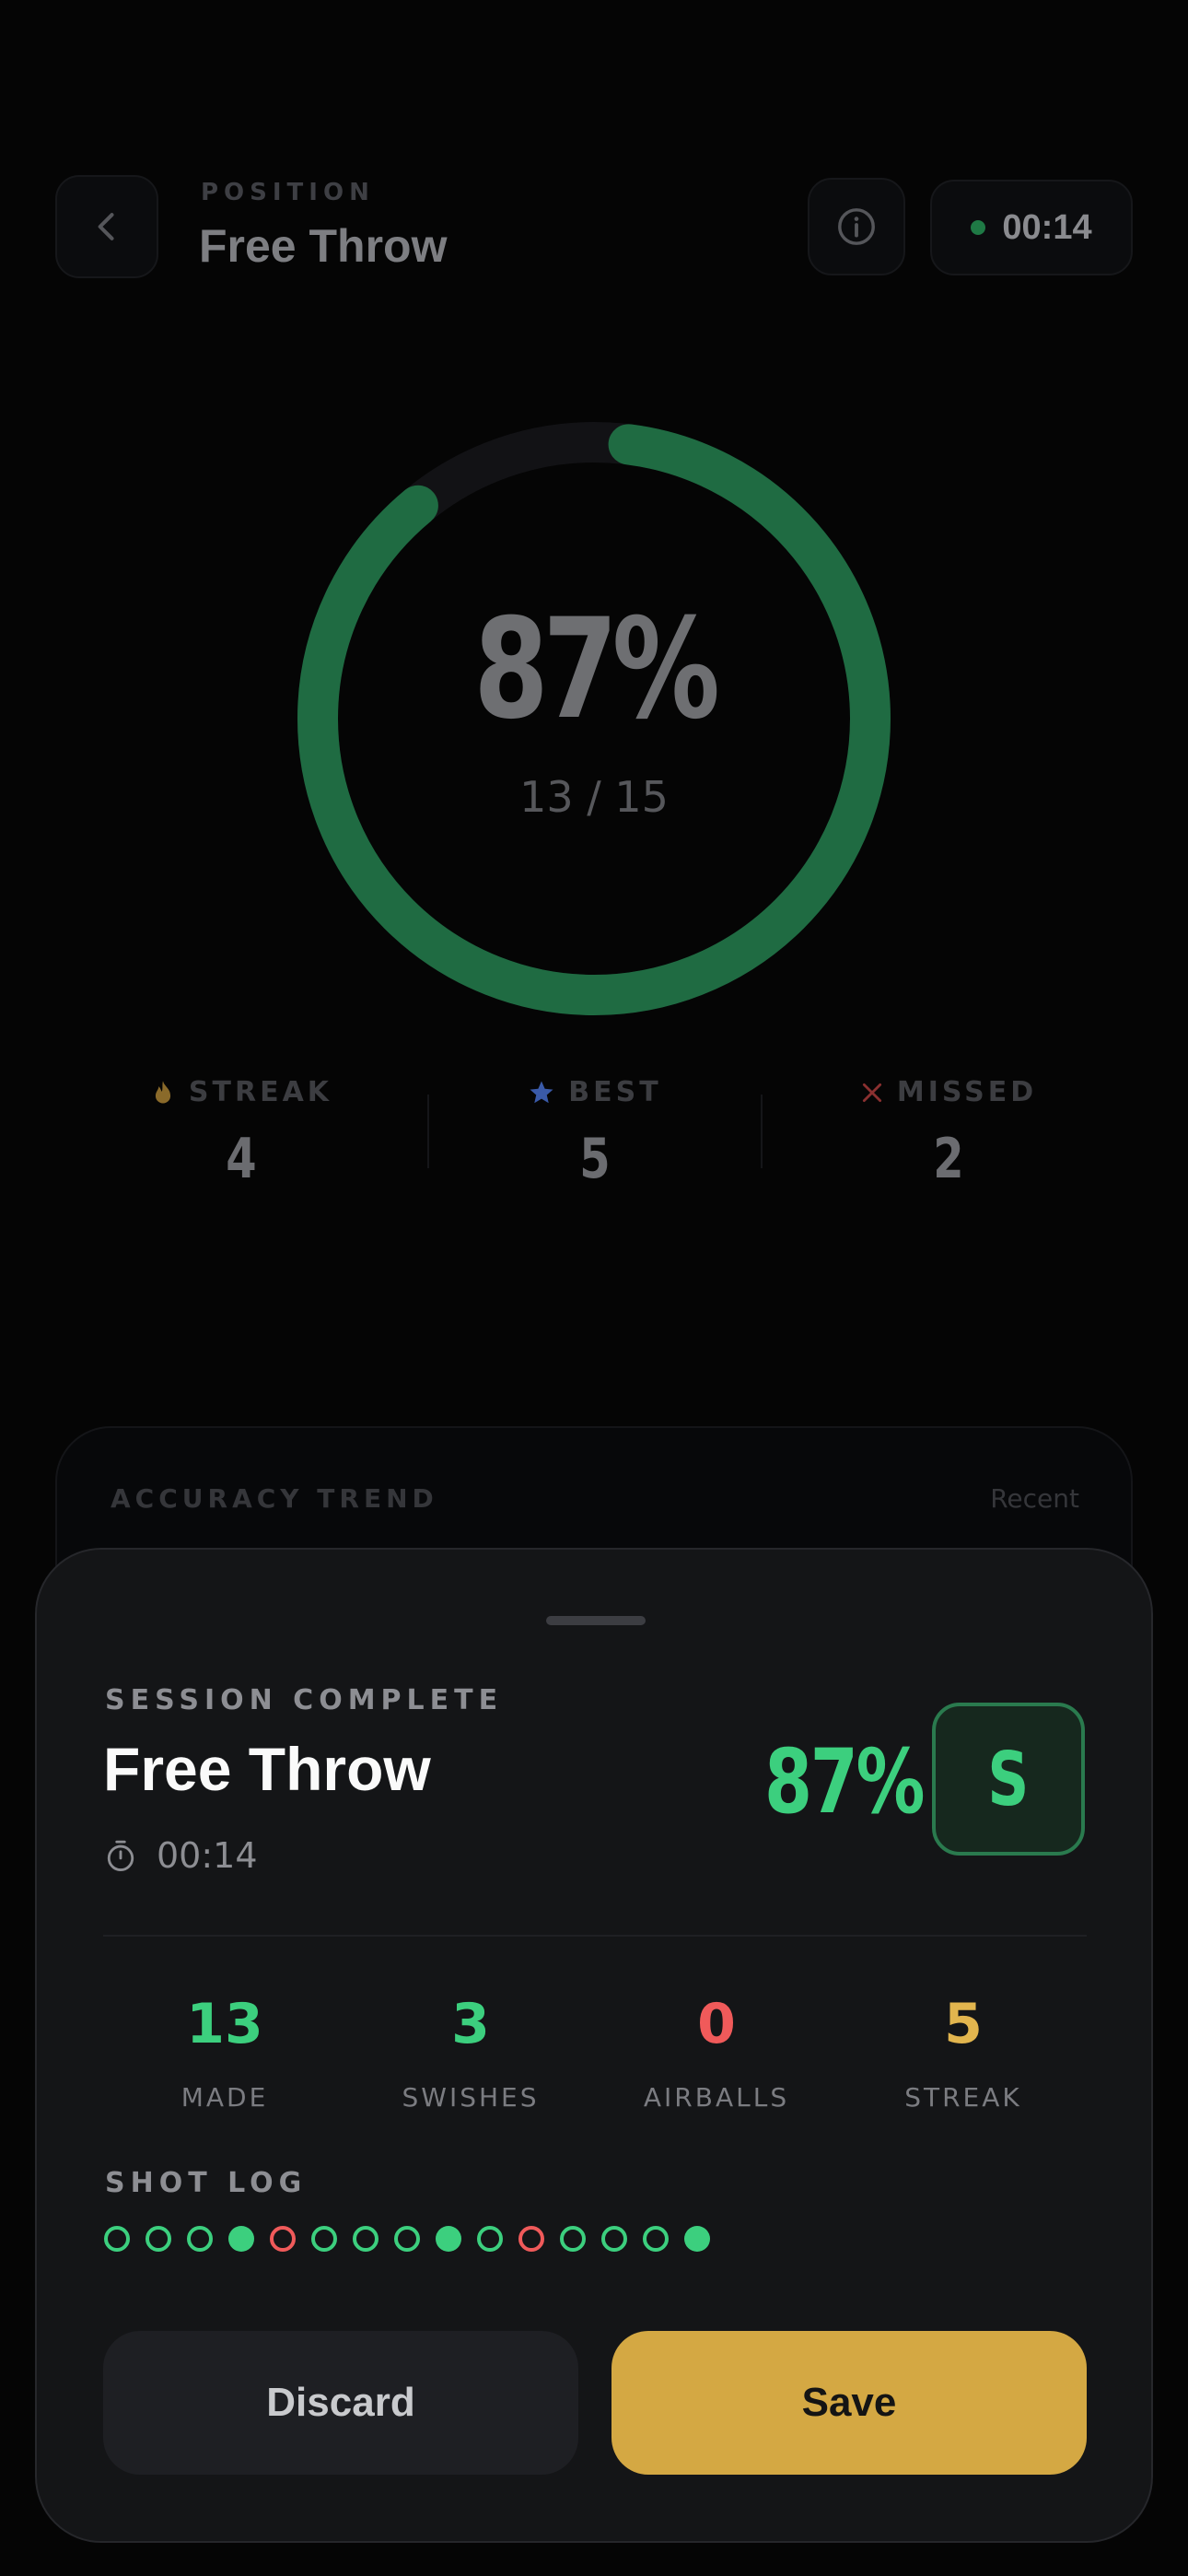 The height and width of the screenshot is (2576, 1188). Describe the element at coordinates (207, 1855) in the screenshot. I see `session-duration-text: 00:14` at that location.